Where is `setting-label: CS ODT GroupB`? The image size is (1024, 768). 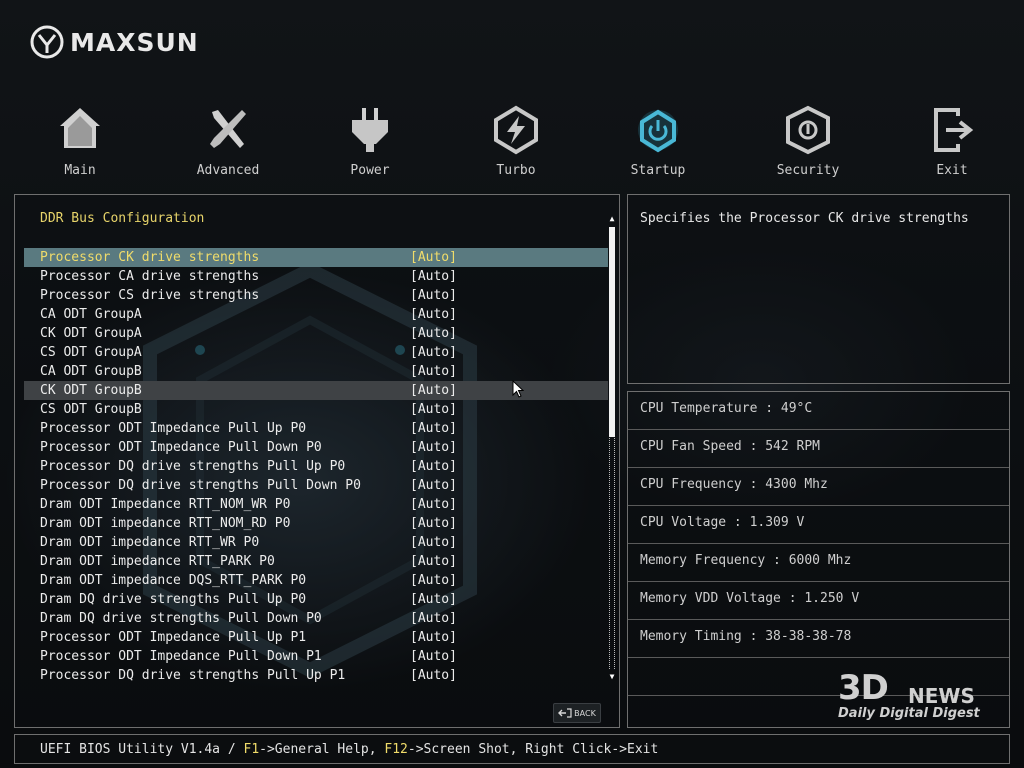
setting-label: CS ODT GroupB is located at coordinates (91, 409).